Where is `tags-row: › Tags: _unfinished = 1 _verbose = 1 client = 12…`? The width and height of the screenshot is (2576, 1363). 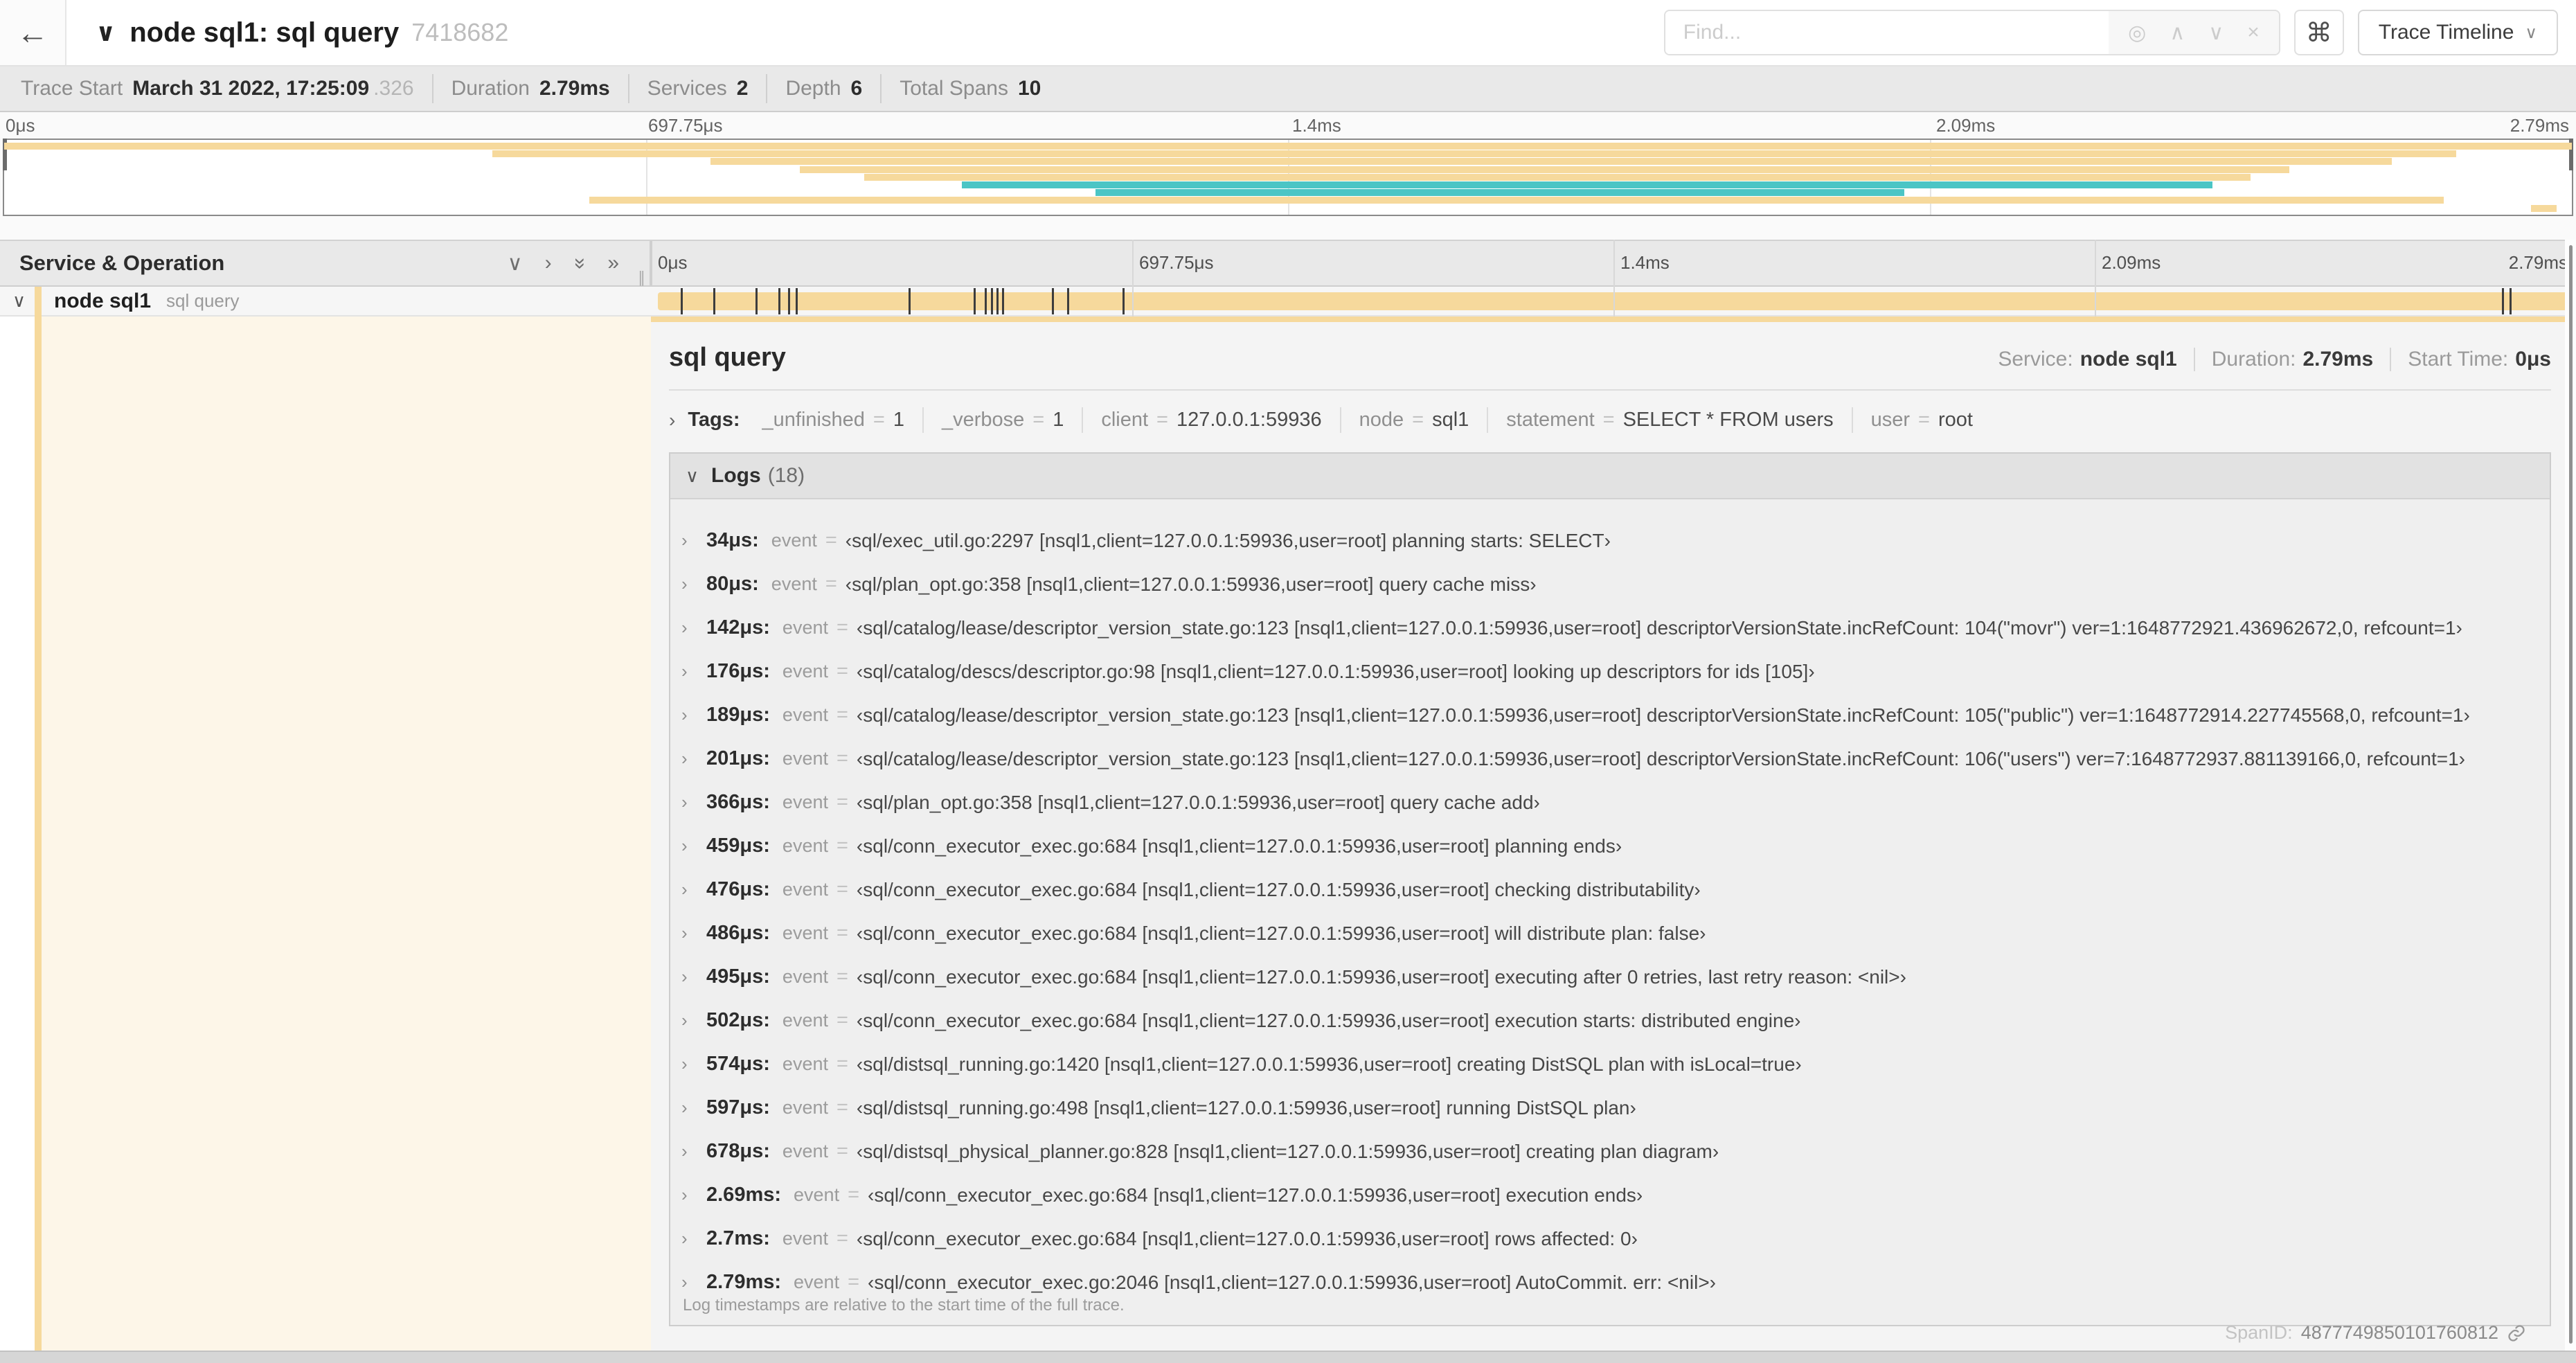 tags-row: › Tags: _unfinished = 1 _verbose = 1 client = 12… is located at coordinates (1610, 420).